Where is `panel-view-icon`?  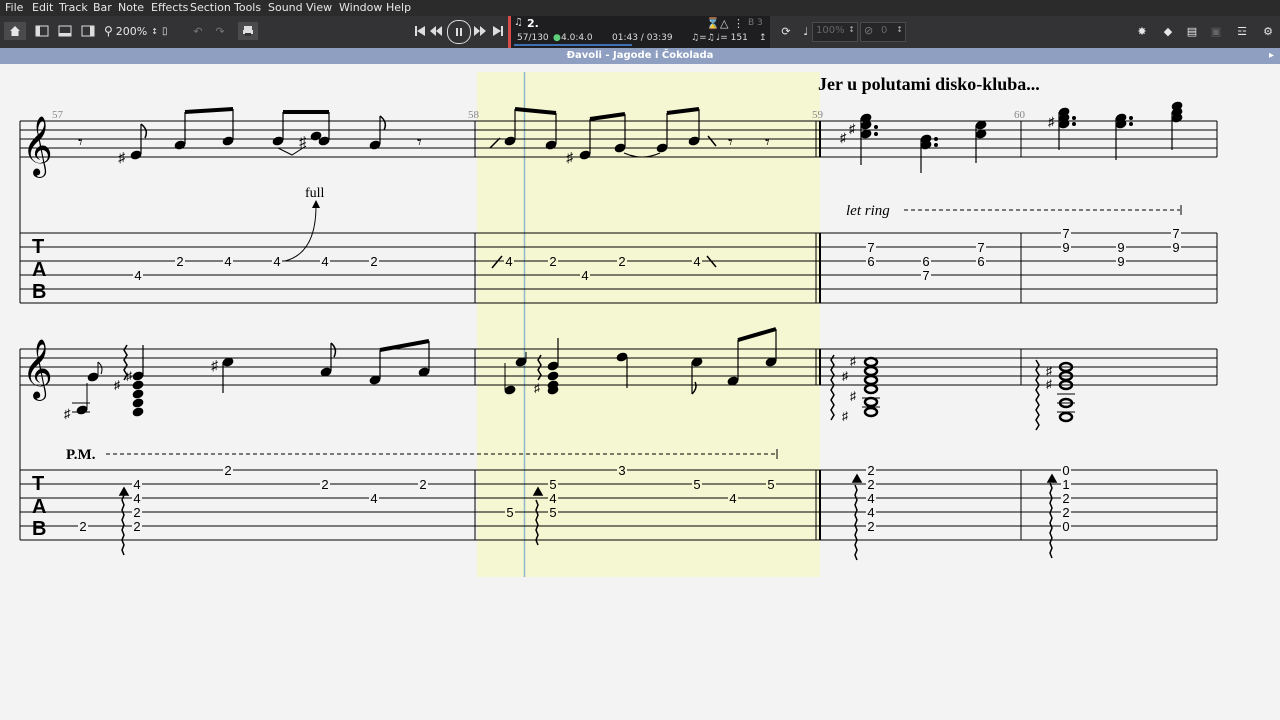
panel-view-icon is located at coordinates (88, 31).